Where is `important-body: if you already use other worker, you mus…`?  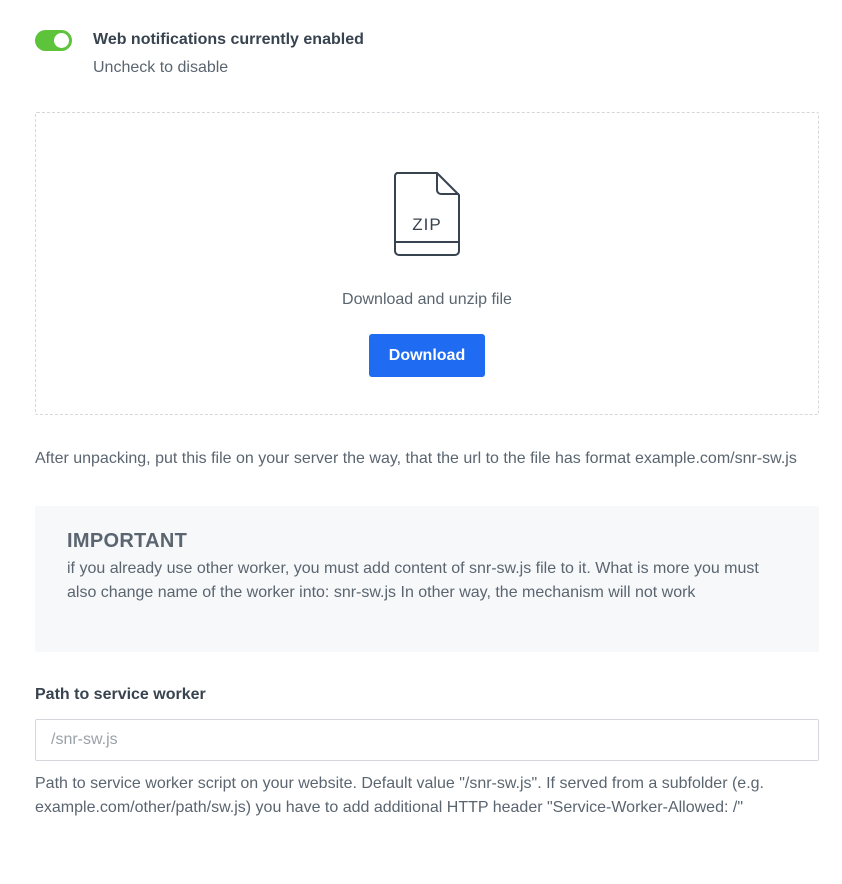
important-body: if you already use other worker, you mus… is located at coordinates (413, 580).